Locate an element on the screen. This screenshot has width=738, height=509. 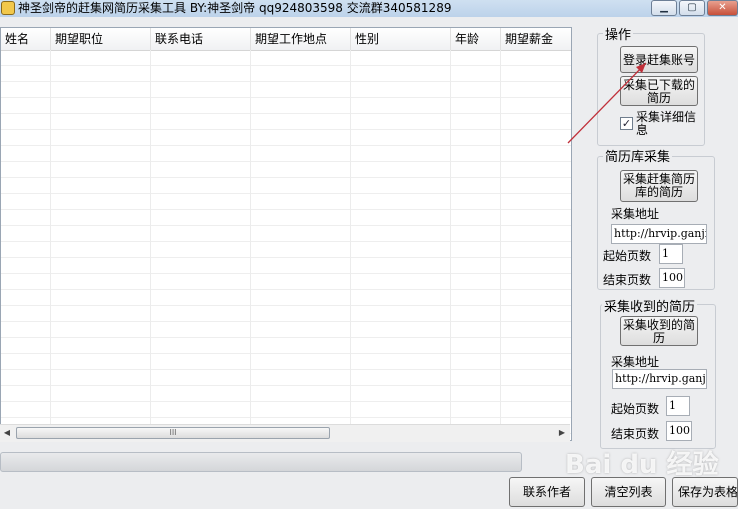
annotation-arrow-icon is located at coordinates (607, 103).